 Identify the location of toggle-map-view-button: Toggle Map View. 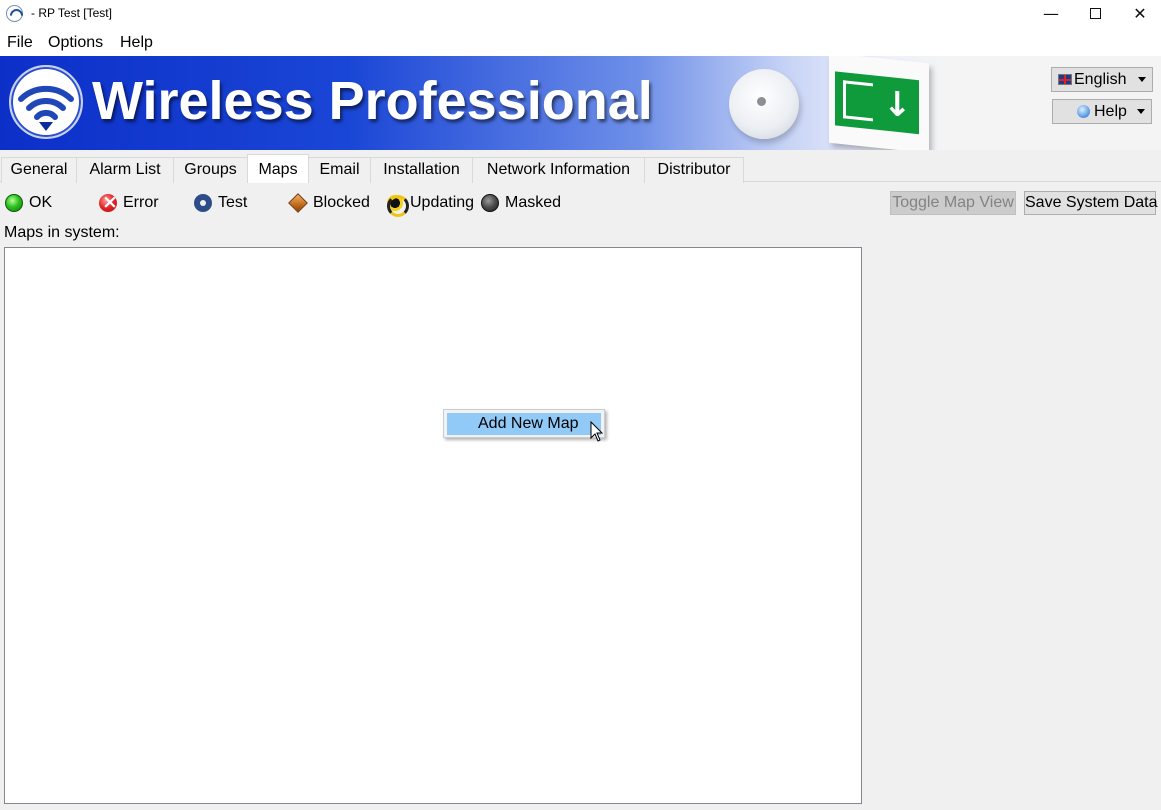
(953, 203).